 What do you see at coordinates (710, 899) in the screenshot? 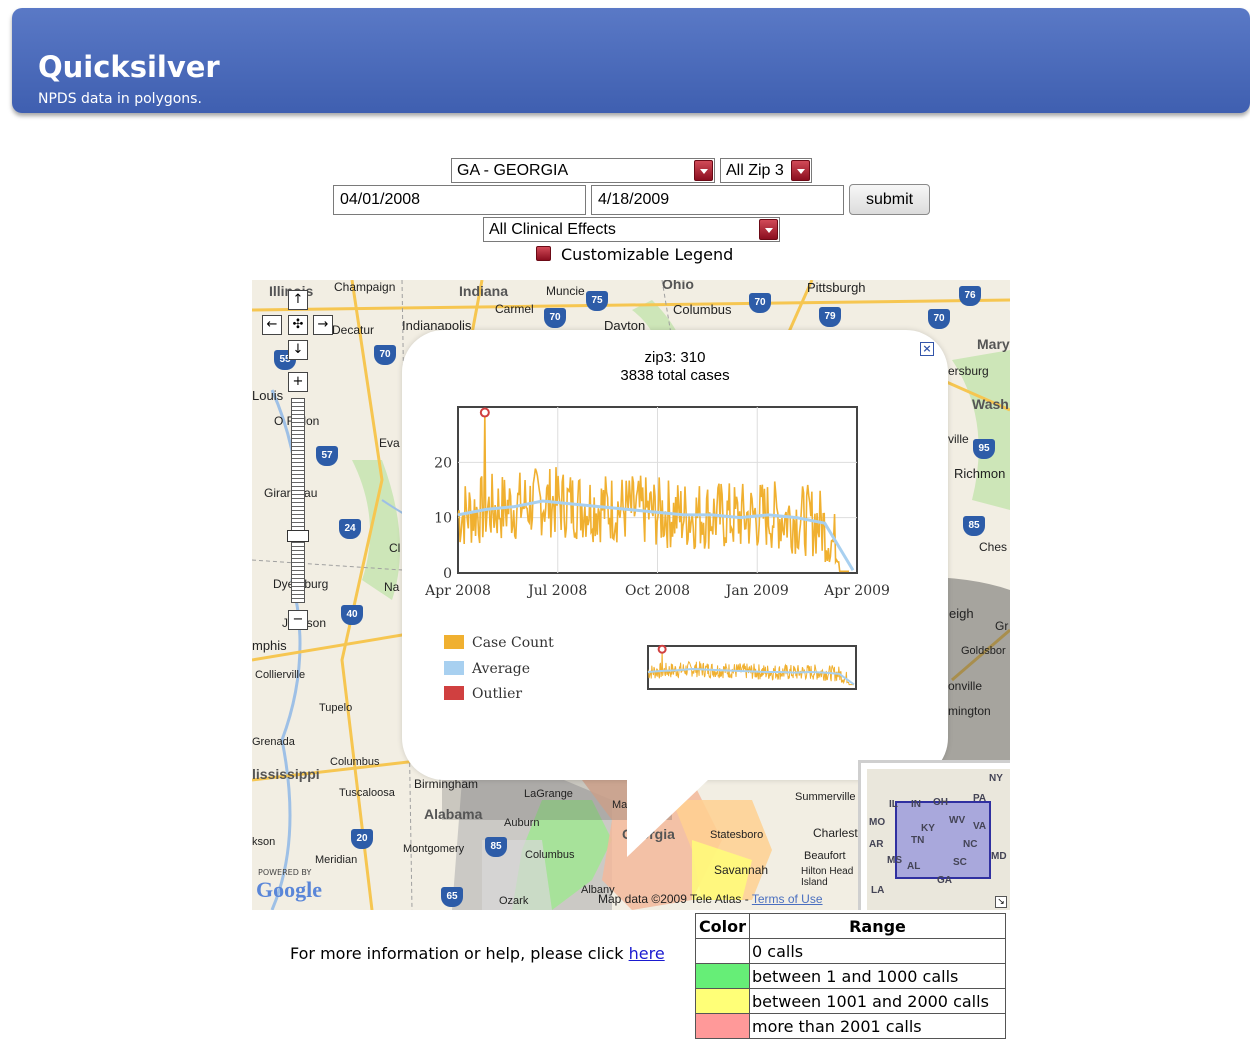
I see `map-attribution: Map data ©2009 Tele Atlas - Terms of Use` at bounding box center [710, 899].